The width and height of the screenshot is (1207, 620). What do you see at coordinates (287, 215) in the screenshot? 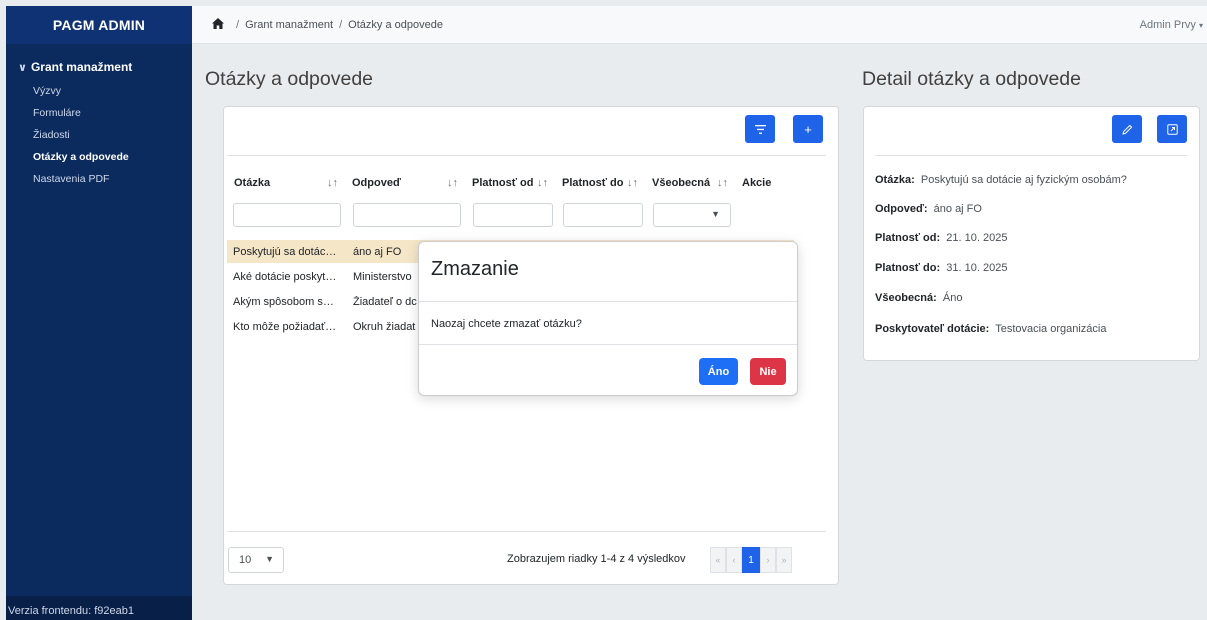
I see `filter-input-otazka` at bounding box center [287, 215].